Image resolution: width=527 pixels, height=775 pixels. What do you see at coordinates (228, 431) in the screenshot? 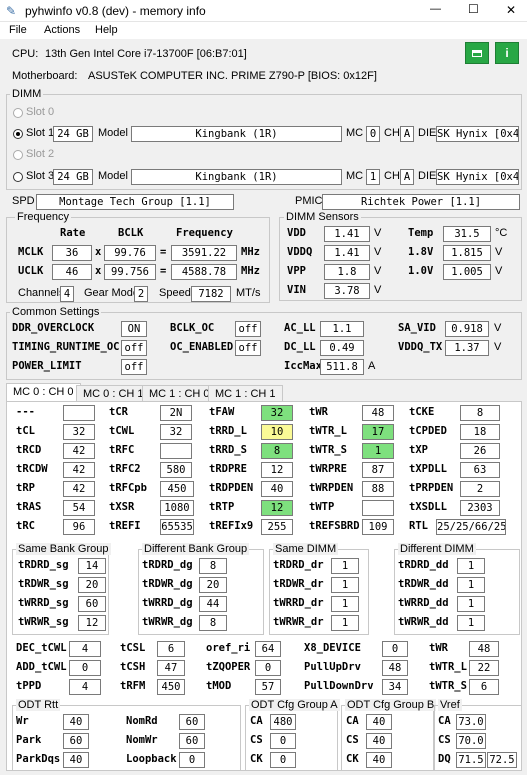
I see `trrd-l-label: tRRD_L` at bounding box center [228, 431].